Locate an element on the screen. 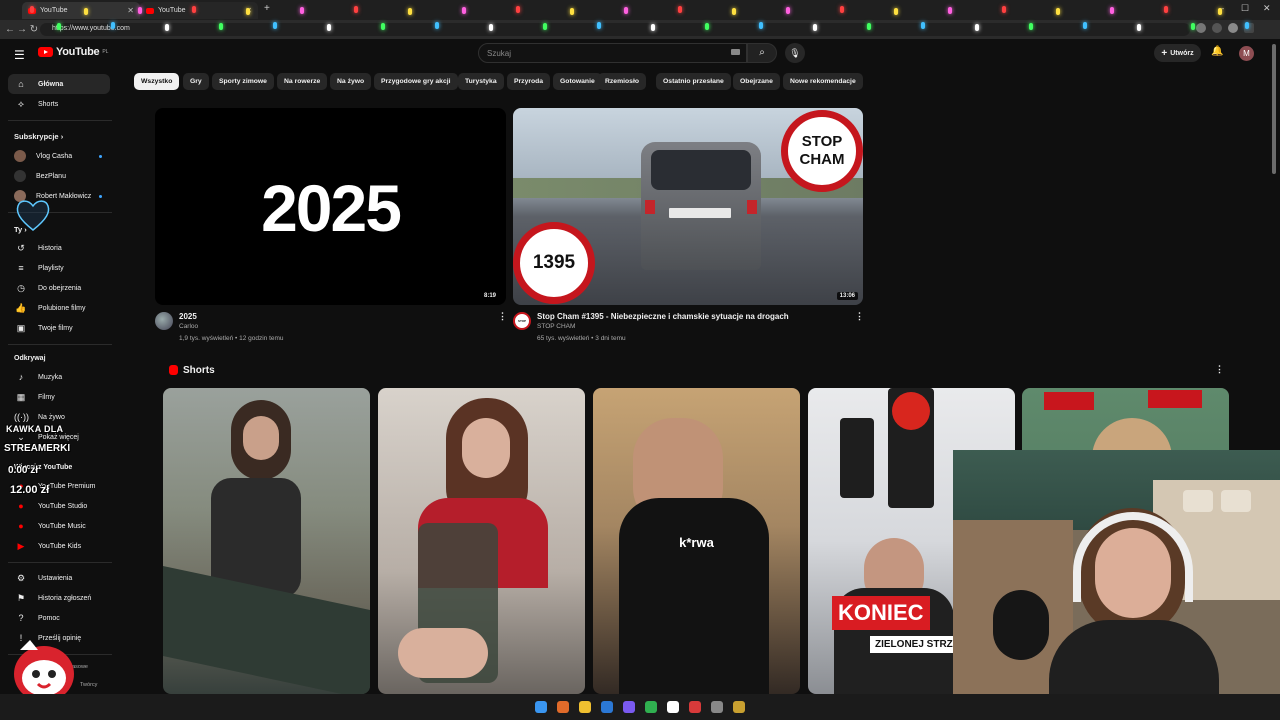 Image resolution: width=1280 pixels, height=720 pixels. filter-chip: Obejrzane is located at coordinates (756, 81).